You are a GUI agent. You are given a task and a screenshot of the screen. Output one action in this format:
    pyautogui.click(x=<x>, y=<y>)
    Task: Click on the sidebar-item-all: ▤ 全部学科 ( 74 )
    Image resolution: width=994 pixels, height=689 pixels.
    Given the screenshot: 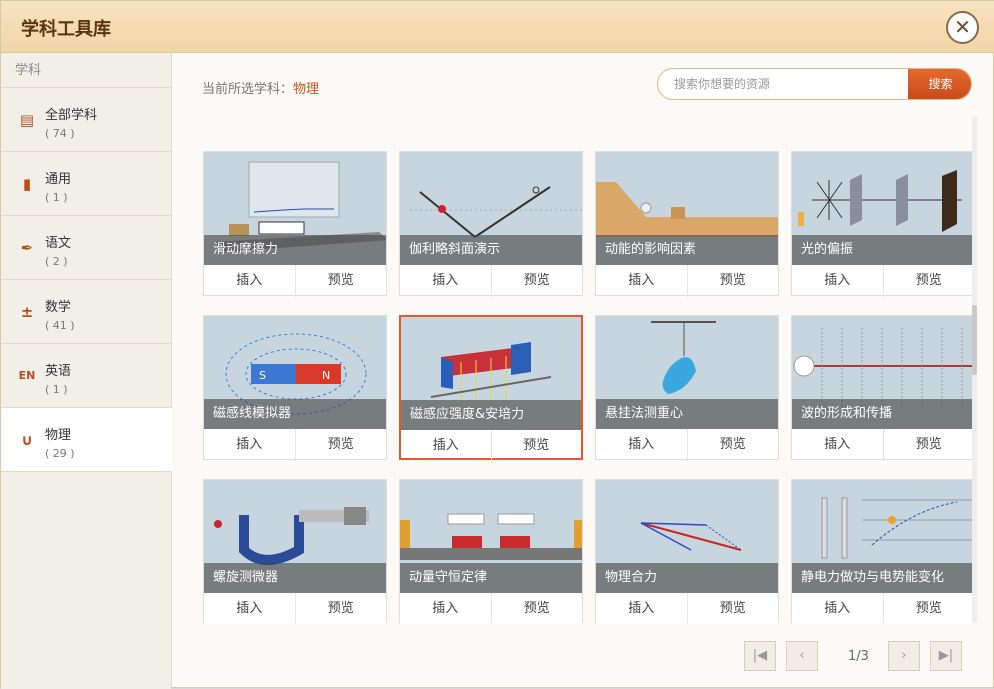 What is the action you would take?
    pyautogui.click(x=86, y=120)
    